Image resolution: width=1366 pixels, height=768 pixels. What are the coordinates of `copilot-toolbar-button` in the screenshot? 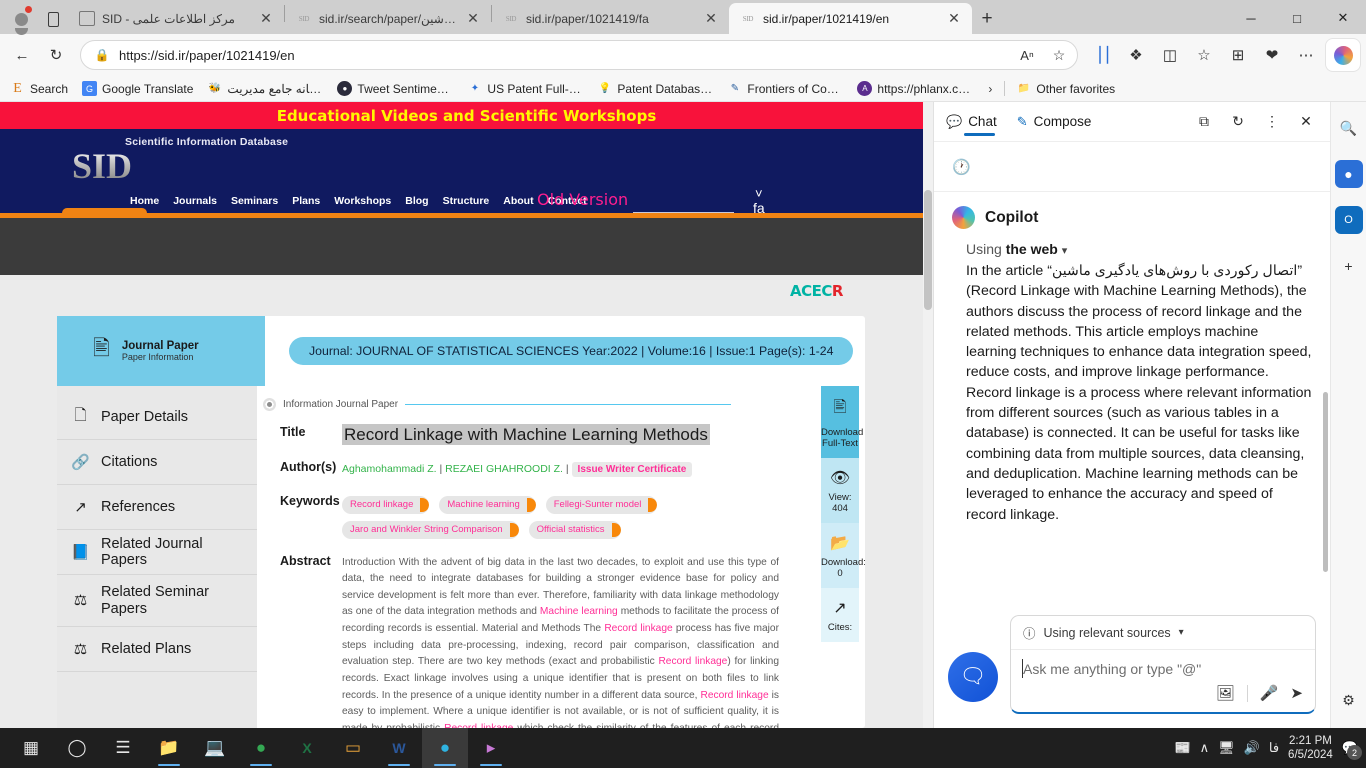 It's located at (1343, 55).